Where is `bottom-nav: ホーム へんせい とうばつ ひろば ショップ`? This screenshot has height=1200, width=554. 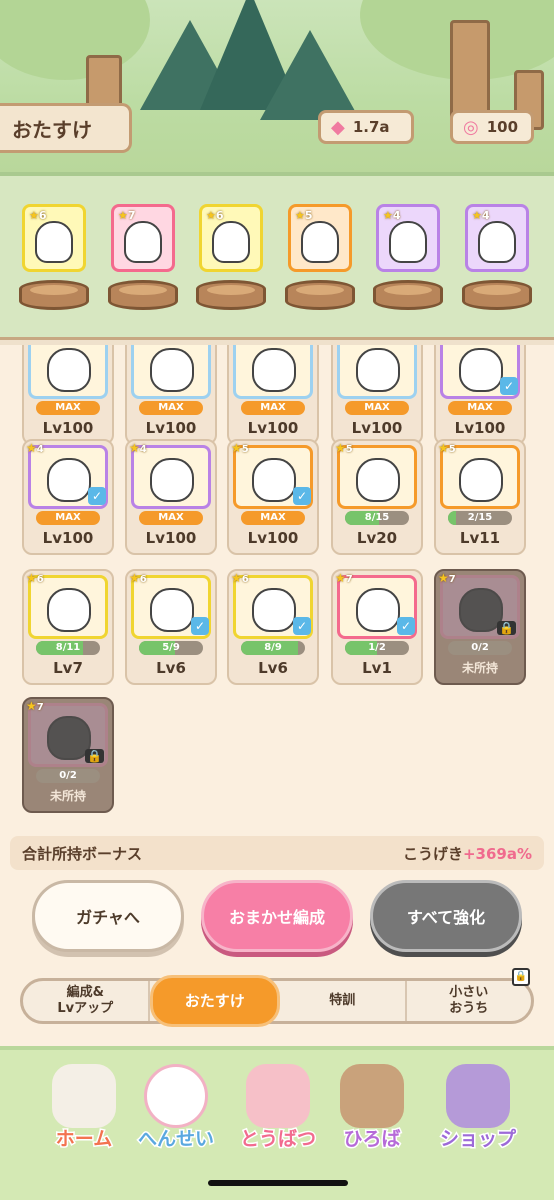
bottom-nav: ホーム へんせい とうばつ ひろば ショップ is located at coordinates (277, 1123).